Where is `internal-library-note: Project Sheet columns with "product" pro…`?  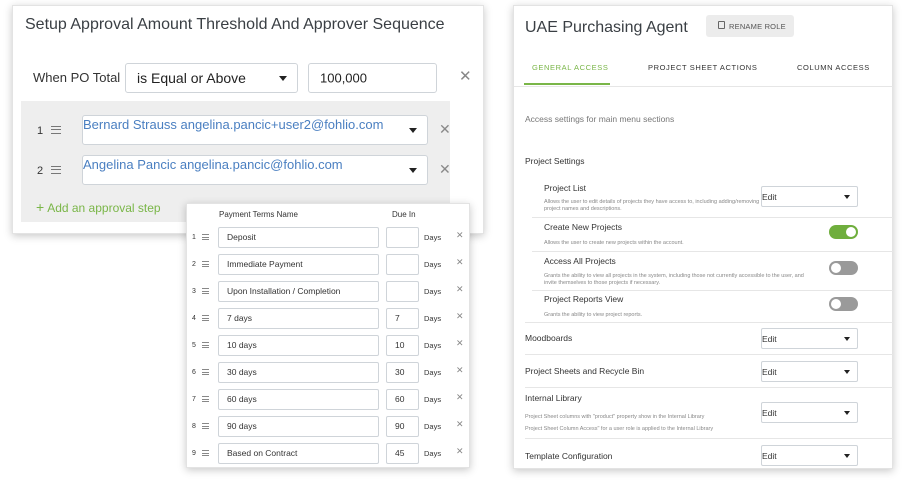 internal-library-note: Project Sheet columns with "product" pro… is located at coordinates (615, 417).